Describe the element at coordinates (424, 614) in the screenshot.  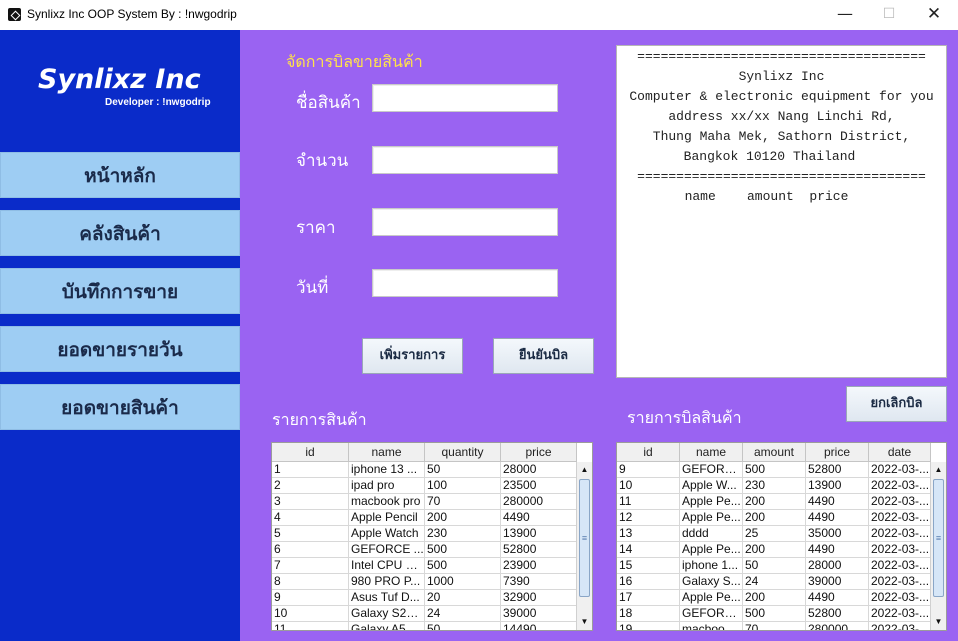
I see `table-row: 10 Galaxy S22 ... 24 39000` at that location.